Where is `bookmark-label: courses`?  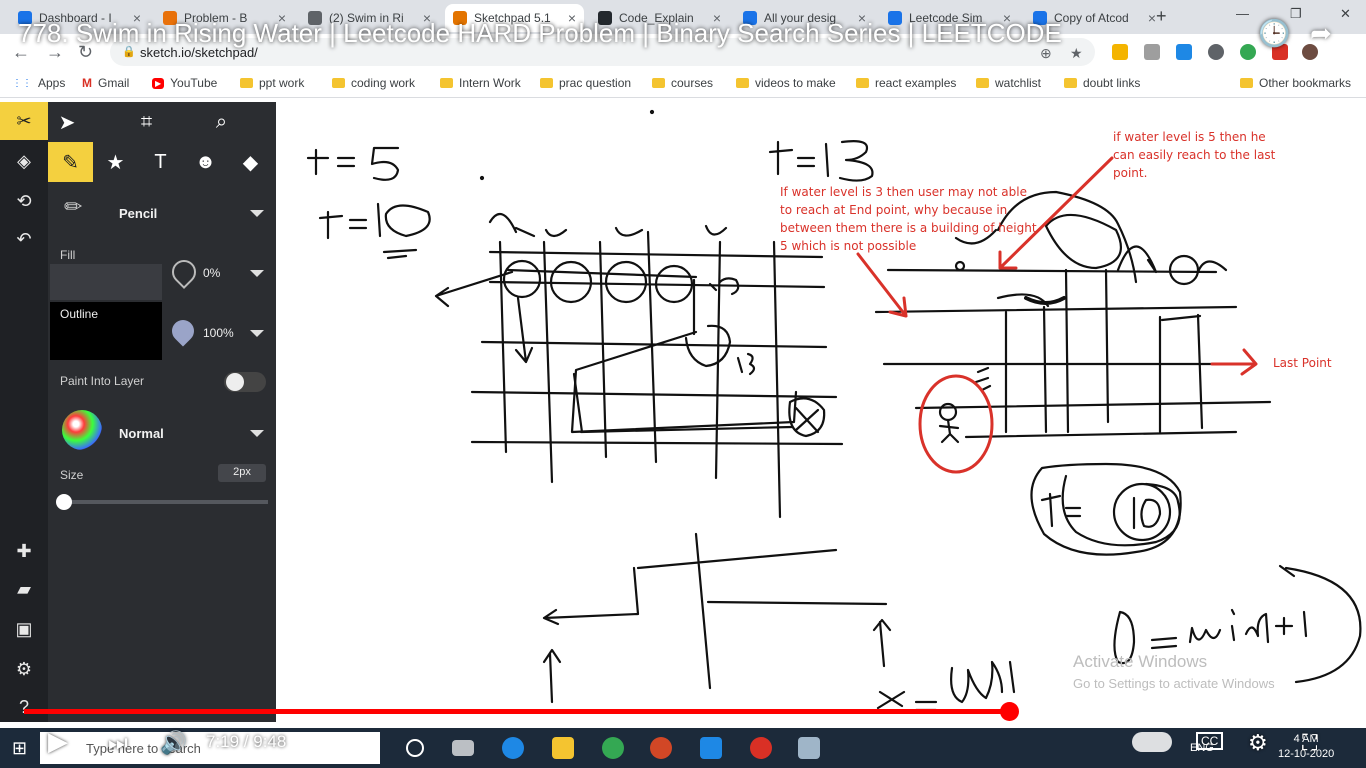 bookmark-label: courses is located at coordinates (692, 83).